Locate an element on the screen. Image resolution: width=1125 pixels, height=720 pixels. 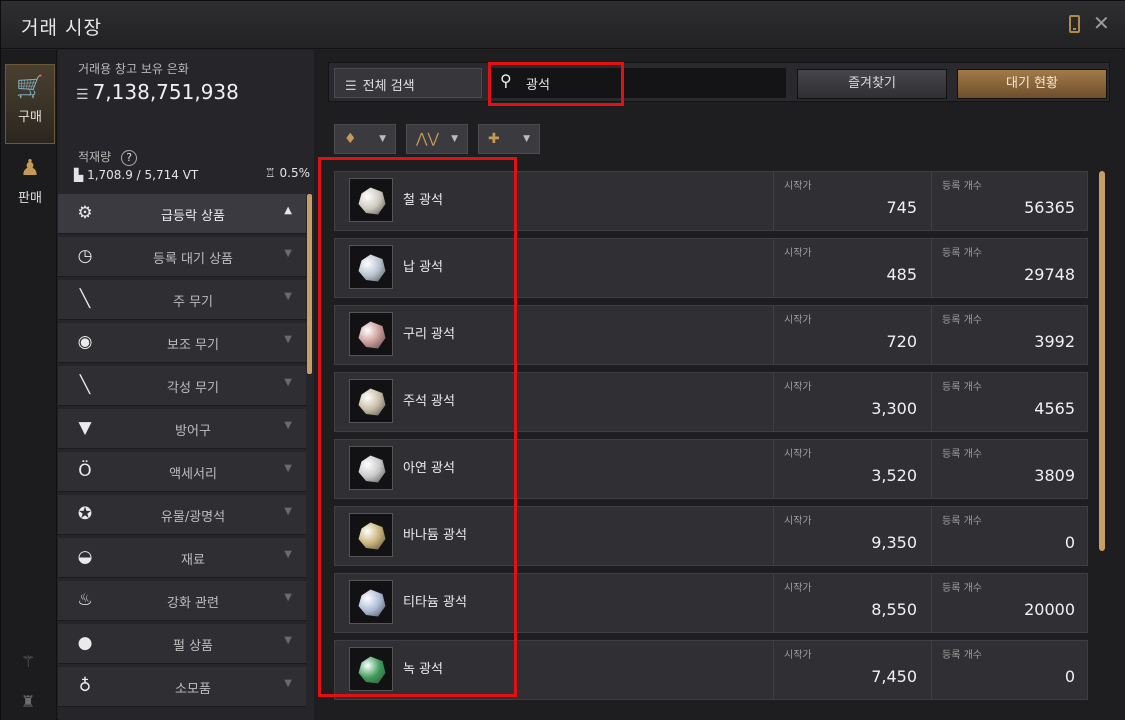
ring-icon: Ö is located at coordinates (85, 471).